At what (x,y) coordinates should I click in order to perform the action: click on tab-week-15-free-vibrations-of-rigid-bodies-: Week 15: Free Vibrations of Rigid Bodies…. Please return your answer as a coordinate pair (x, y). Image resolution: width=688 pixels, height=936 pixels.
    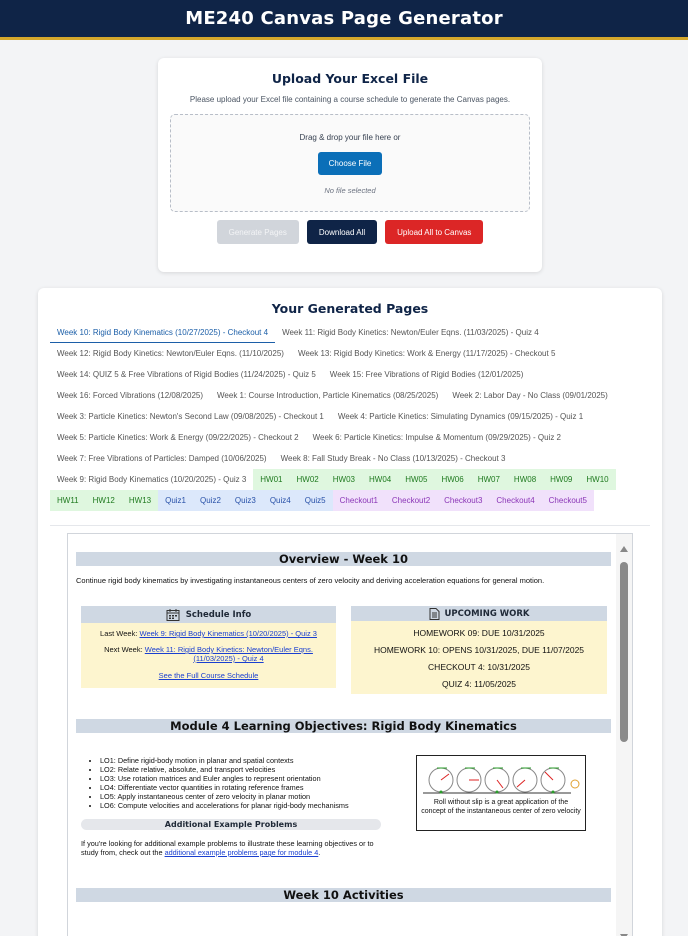
    Looking at the image, I should click on (427, 374).